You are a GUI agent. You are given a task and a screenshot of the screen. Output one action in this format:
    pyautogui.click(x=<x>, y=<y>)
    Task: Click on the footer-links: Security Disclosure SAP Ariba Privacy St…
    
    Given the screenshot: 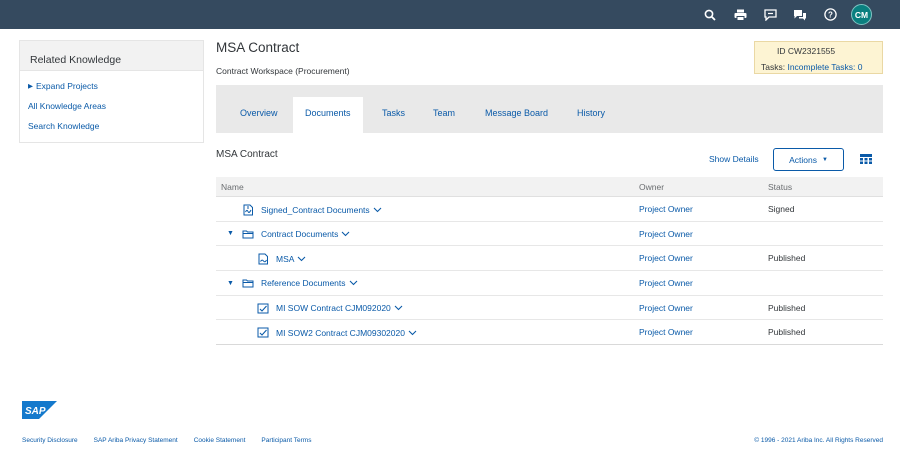 What is the action you would take?
    pyautogui.click(x=174, y=440)
    